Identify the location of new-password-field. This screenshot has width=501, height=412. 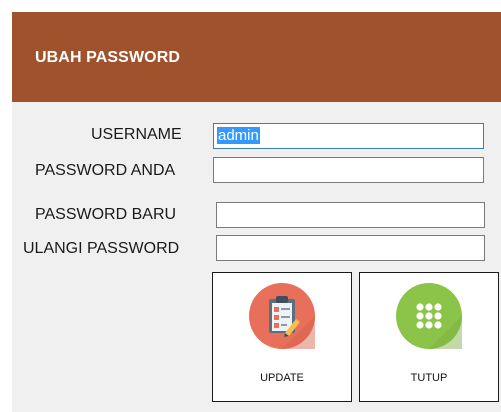
(350, 215).